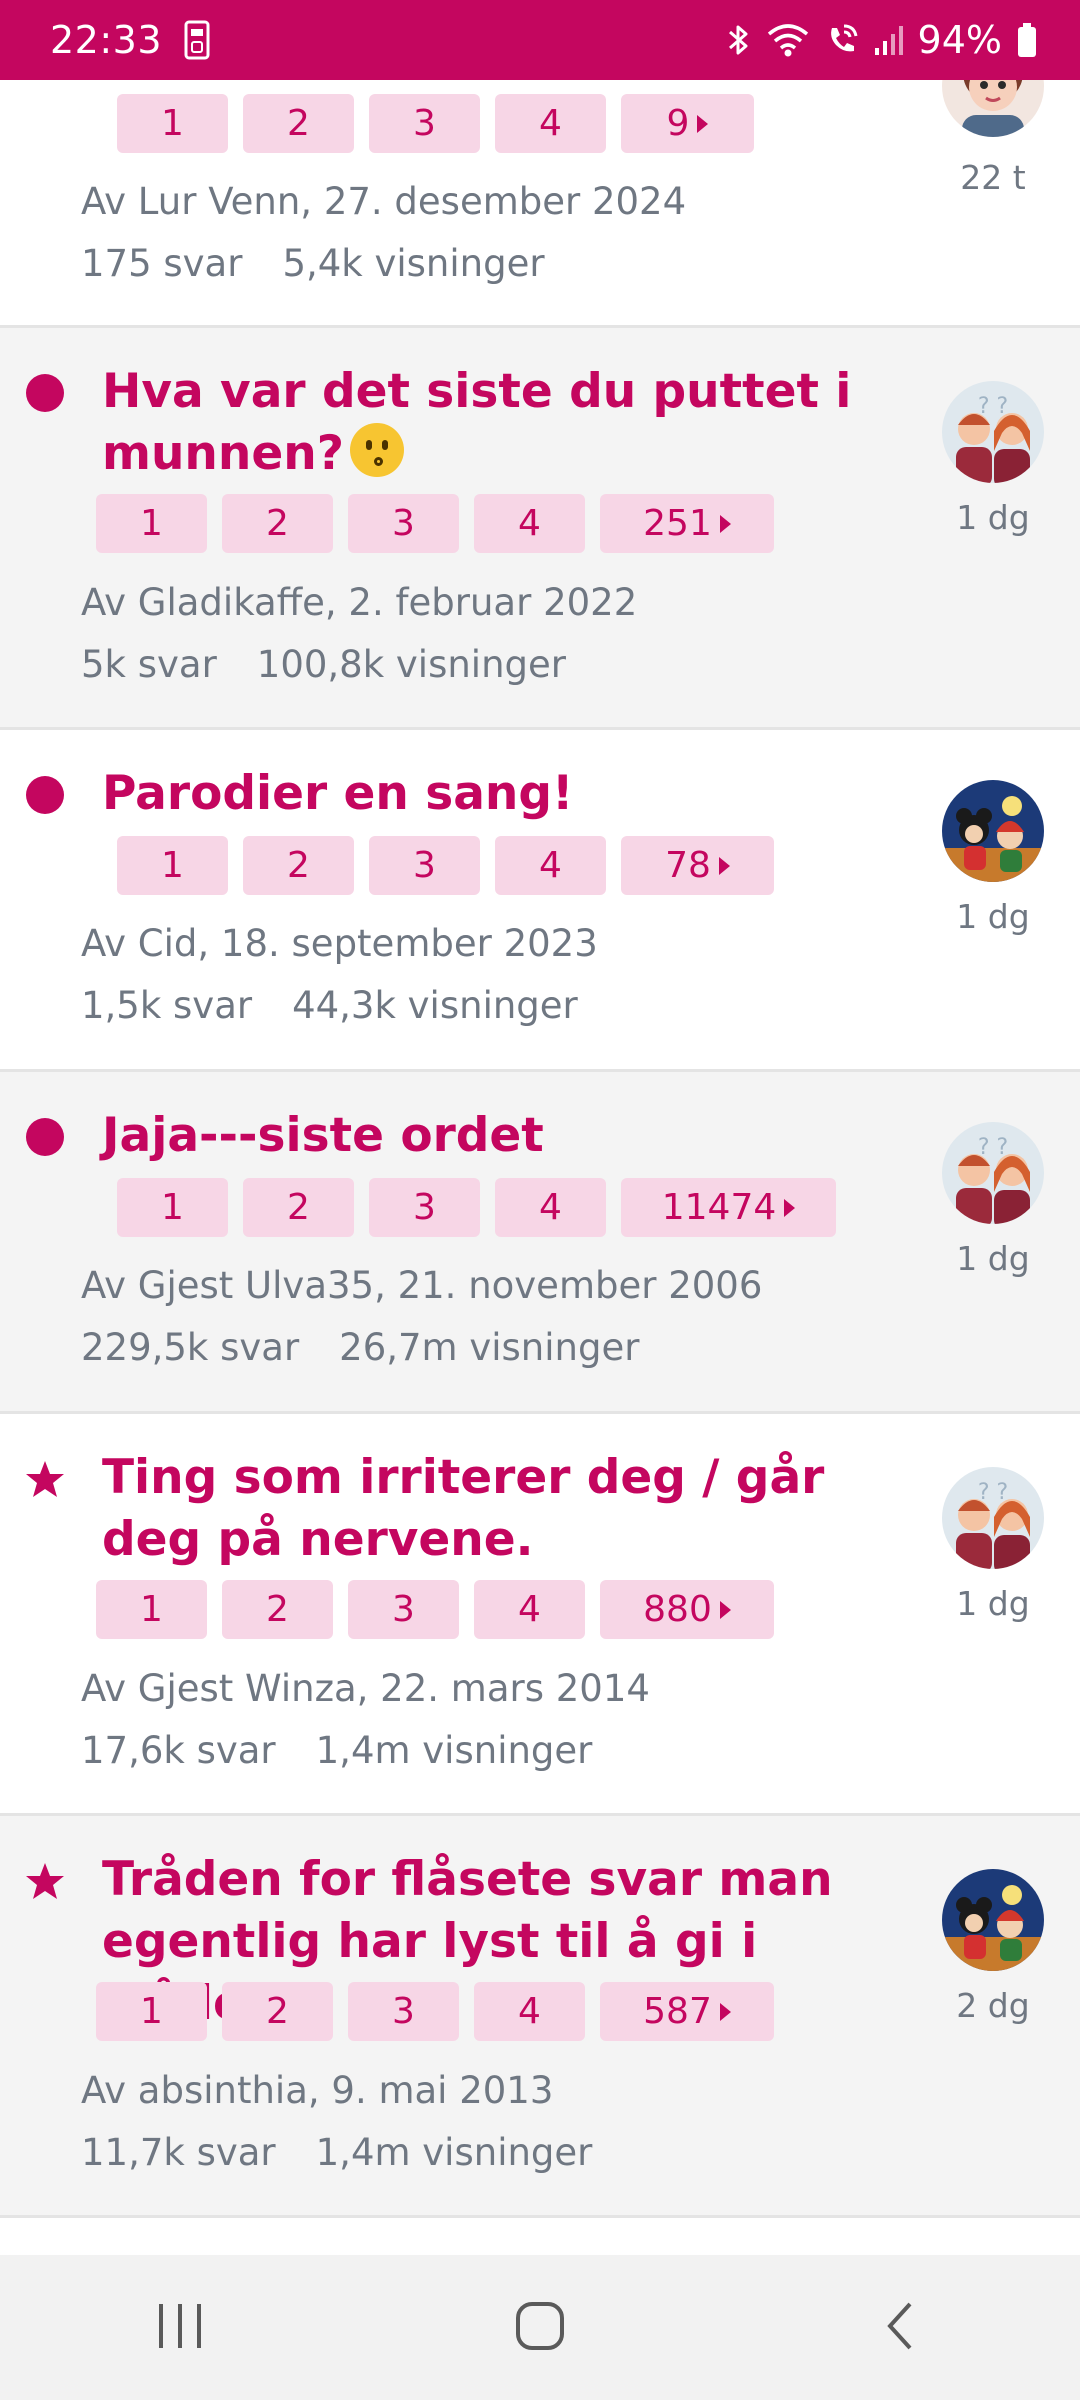  What do you see at coordinates (411, 664) in the screenshot?
I see `view-count: 100,8k visninger` at bounding box center [411, 664].